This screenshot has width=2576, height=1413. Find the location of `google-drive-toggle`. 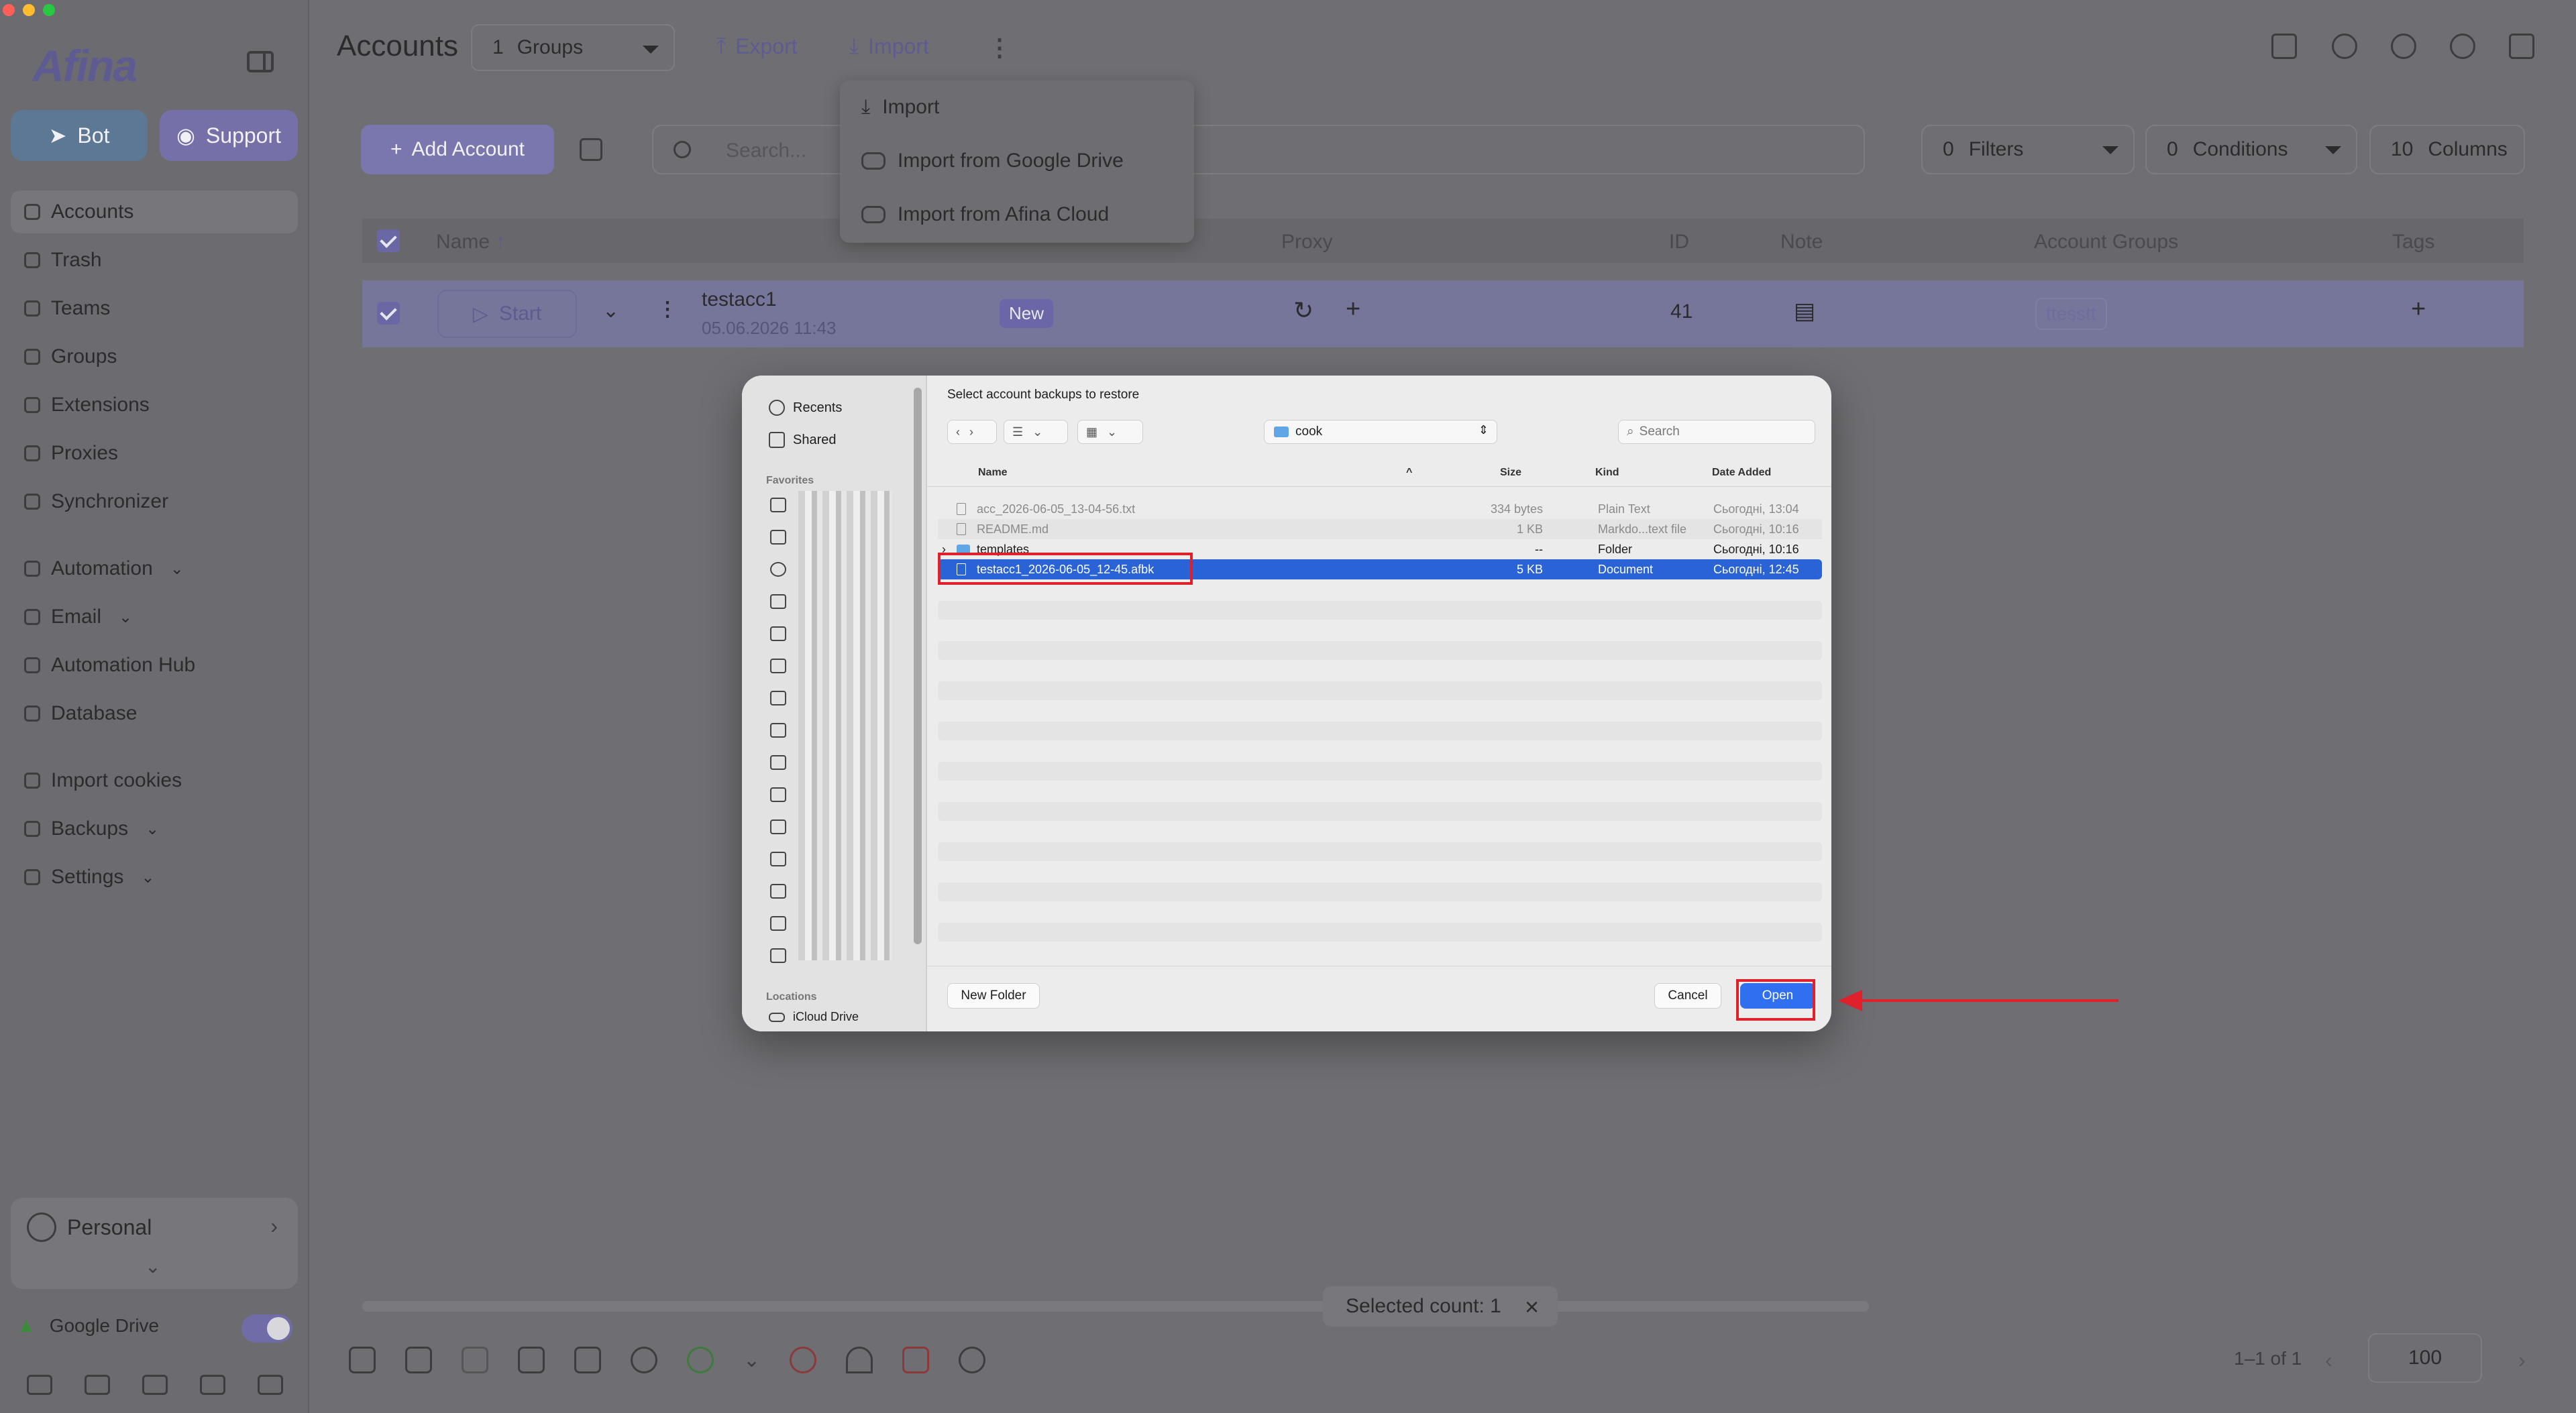

google-drive-toggle is located at coordinates (266, 1328).